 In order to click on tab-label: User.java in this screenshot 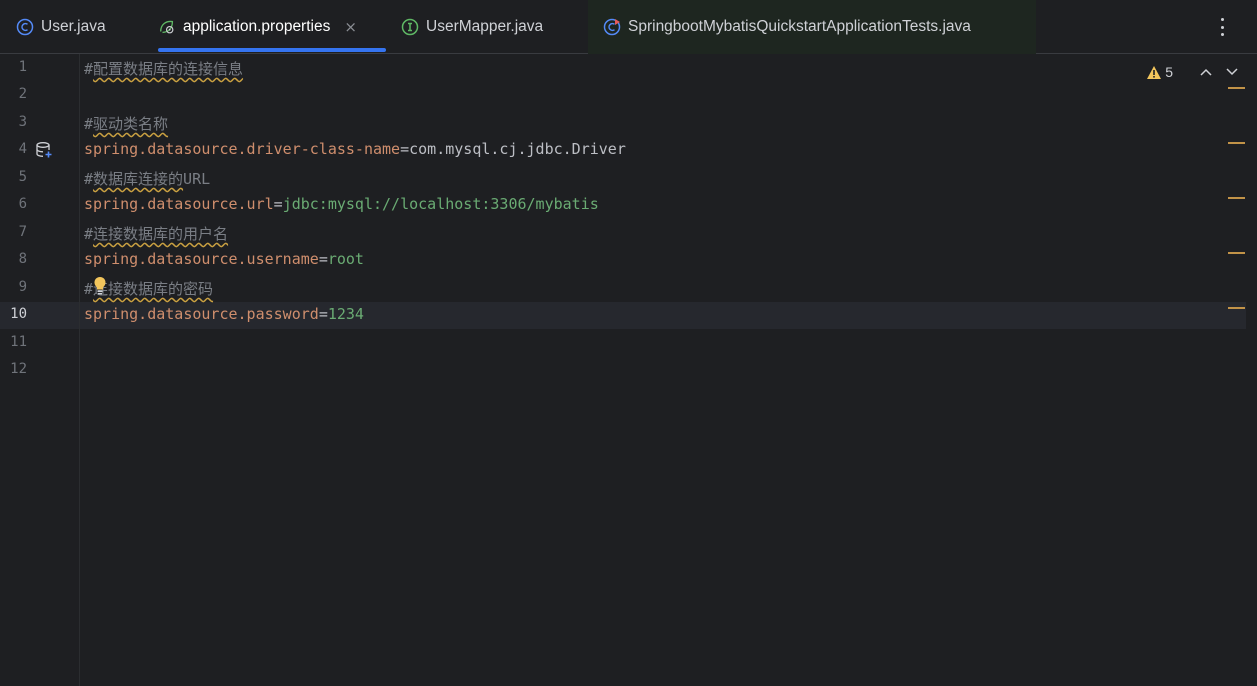, I will do `click(73, 26)`.